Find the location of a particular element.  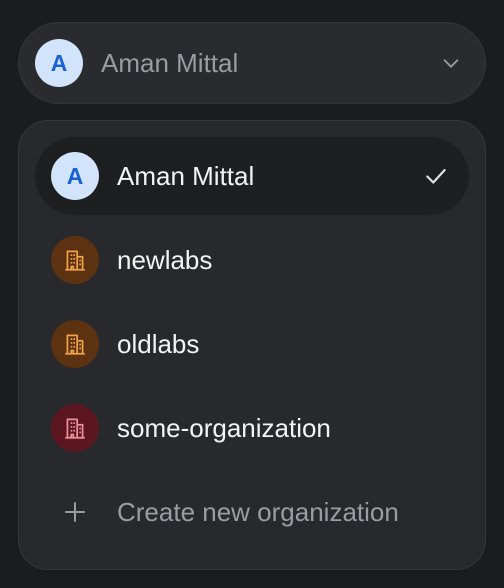

chevron-down-icon is located at coordinates (451, 63).